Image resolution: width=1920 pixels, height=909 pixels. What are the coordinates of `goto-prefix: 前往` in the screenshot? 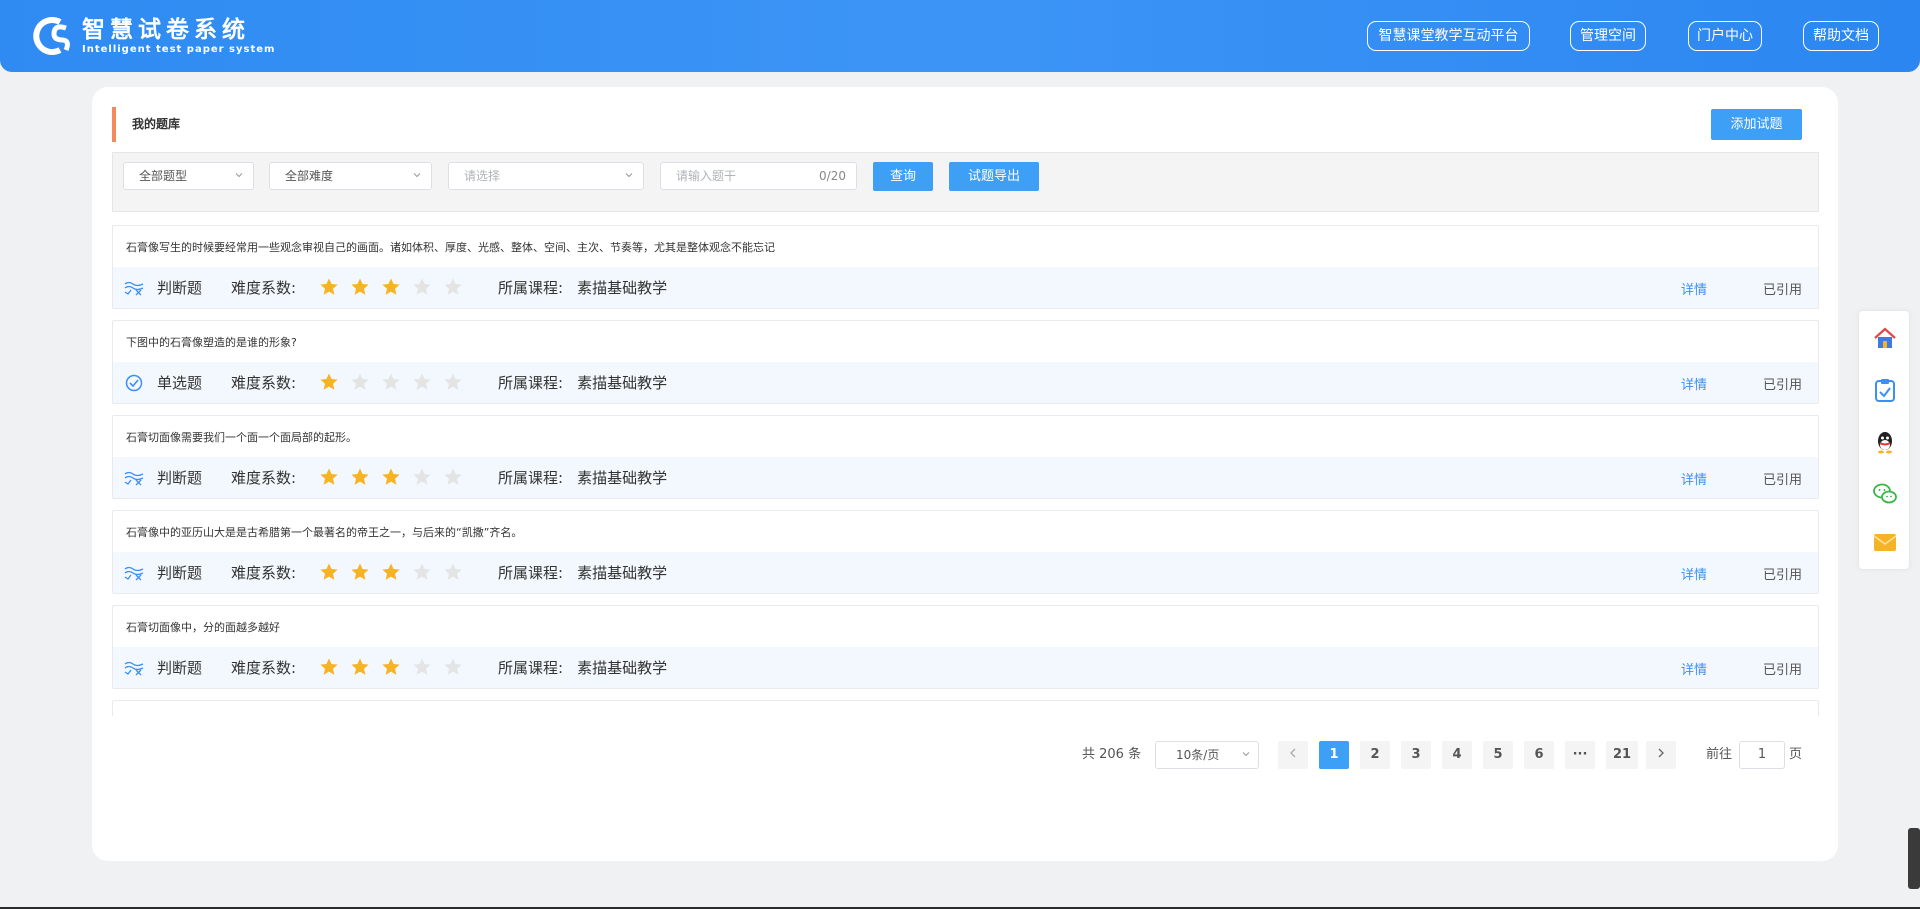 It's located at (1719, 754).